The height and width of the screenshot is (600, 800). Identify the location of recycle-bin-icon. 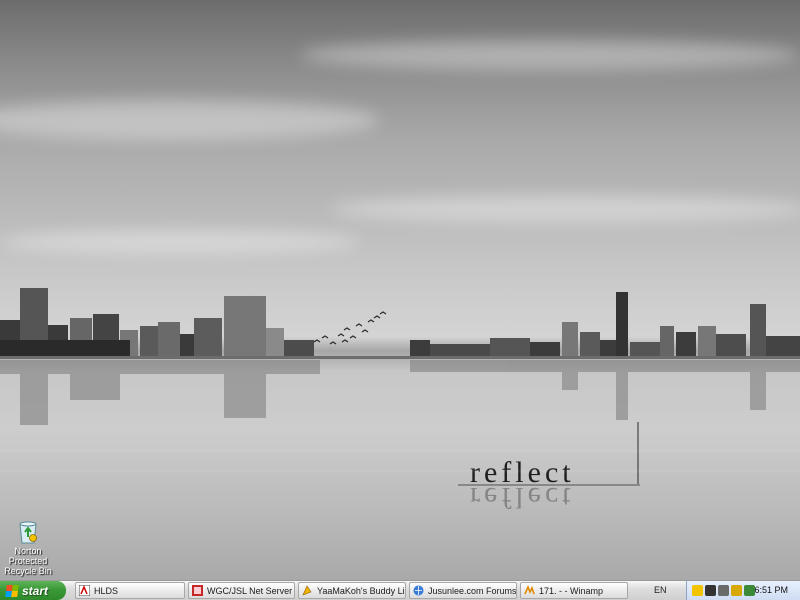
(28, 532).